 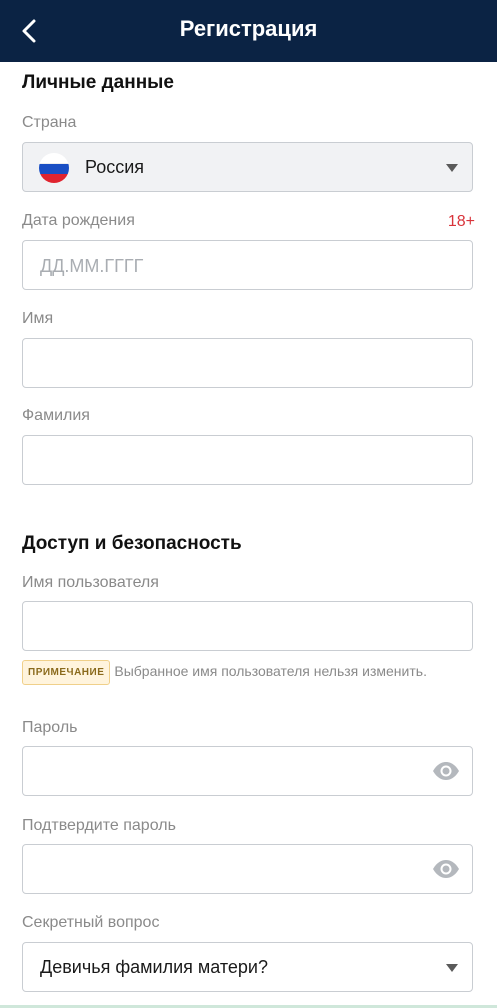 What do you see at coordinates (99, 825) in the screenshot?
I see `confirm-password-label: Подтвердите пароль` at bounding box center [99, 825].